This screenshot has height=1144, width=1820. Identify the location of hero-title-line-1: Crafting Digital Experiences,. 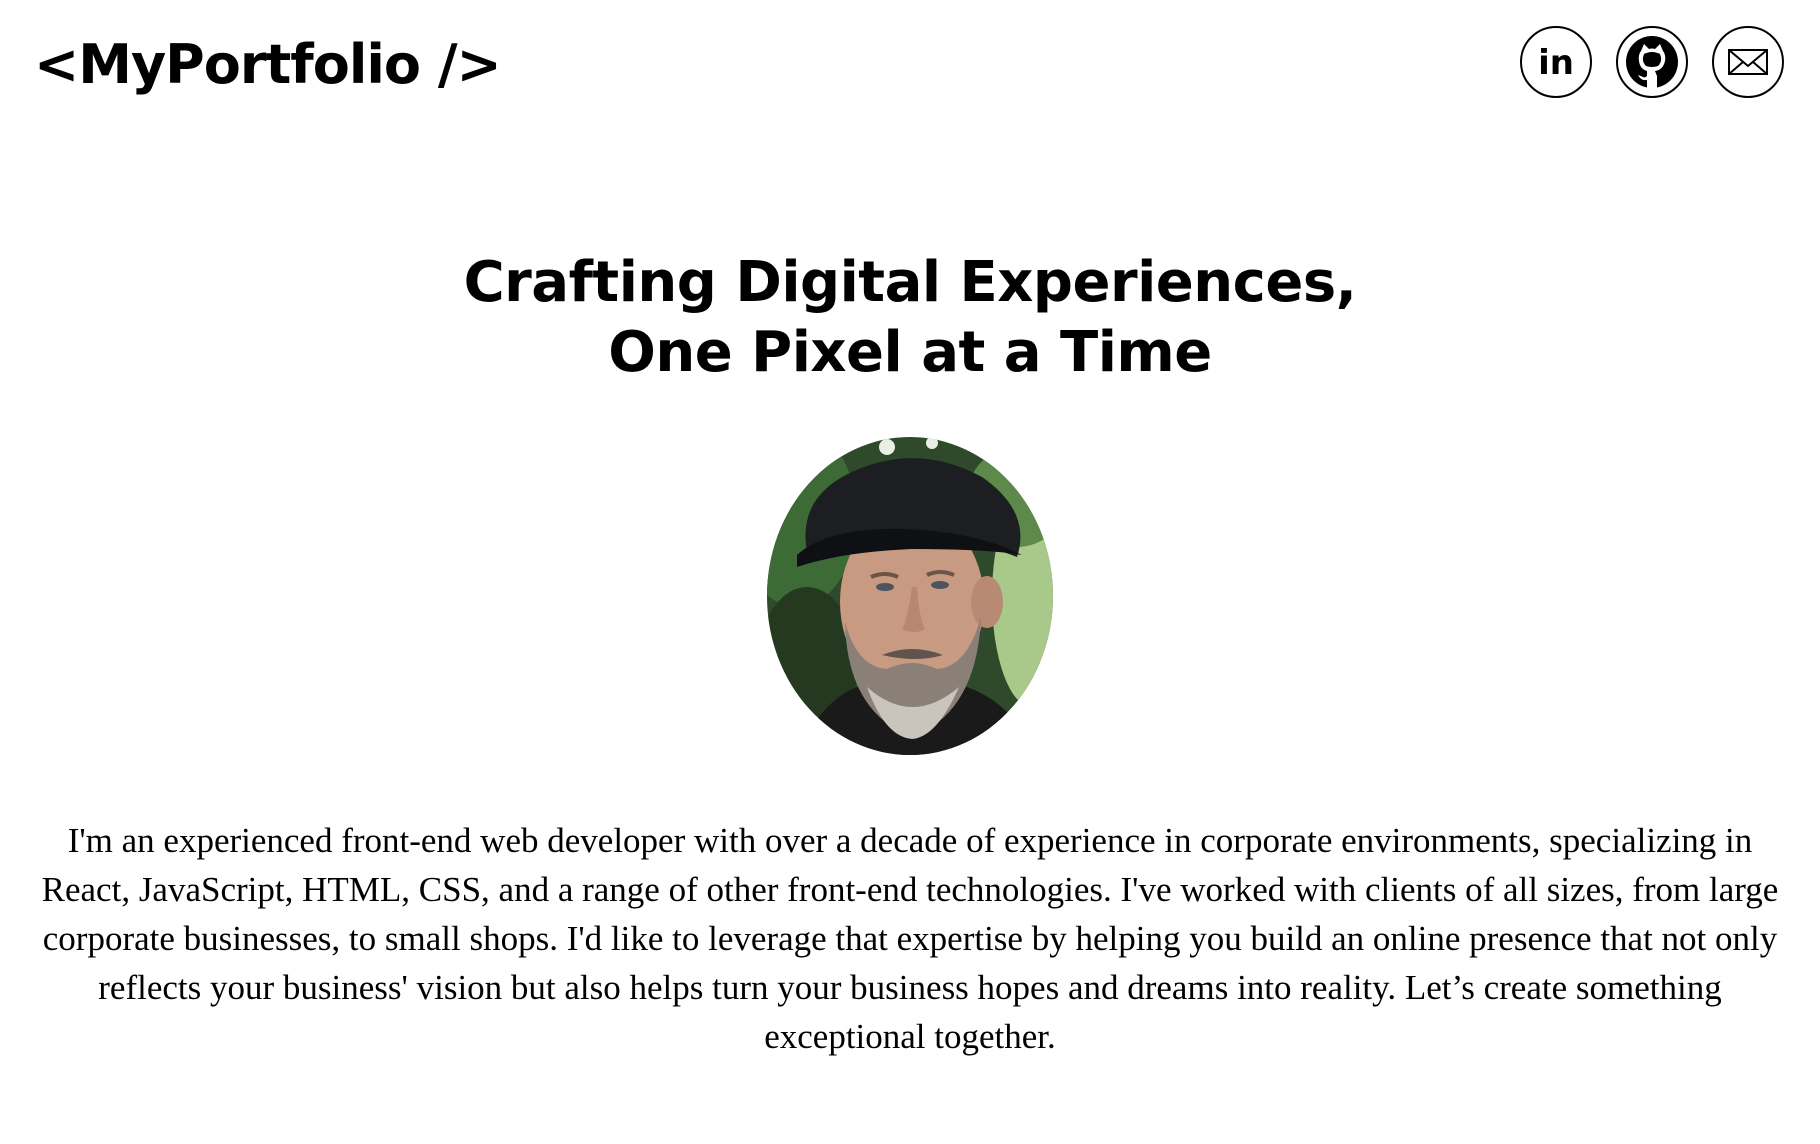
(910, 282).